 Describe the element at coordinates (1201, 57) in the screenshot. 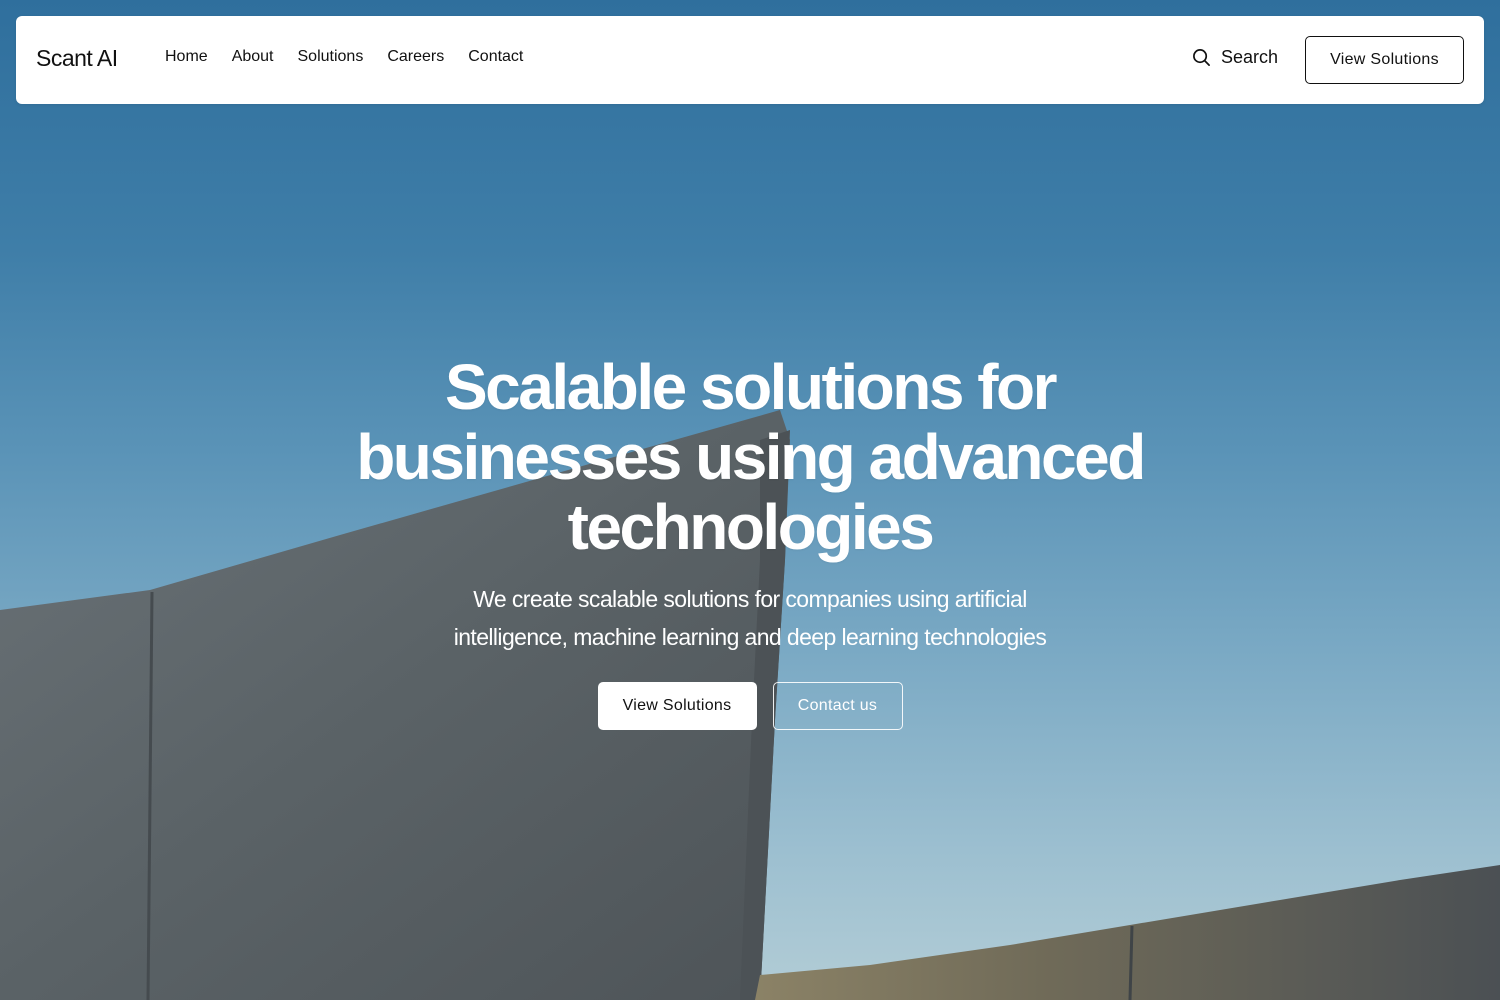

I see `search-icon` at that location.